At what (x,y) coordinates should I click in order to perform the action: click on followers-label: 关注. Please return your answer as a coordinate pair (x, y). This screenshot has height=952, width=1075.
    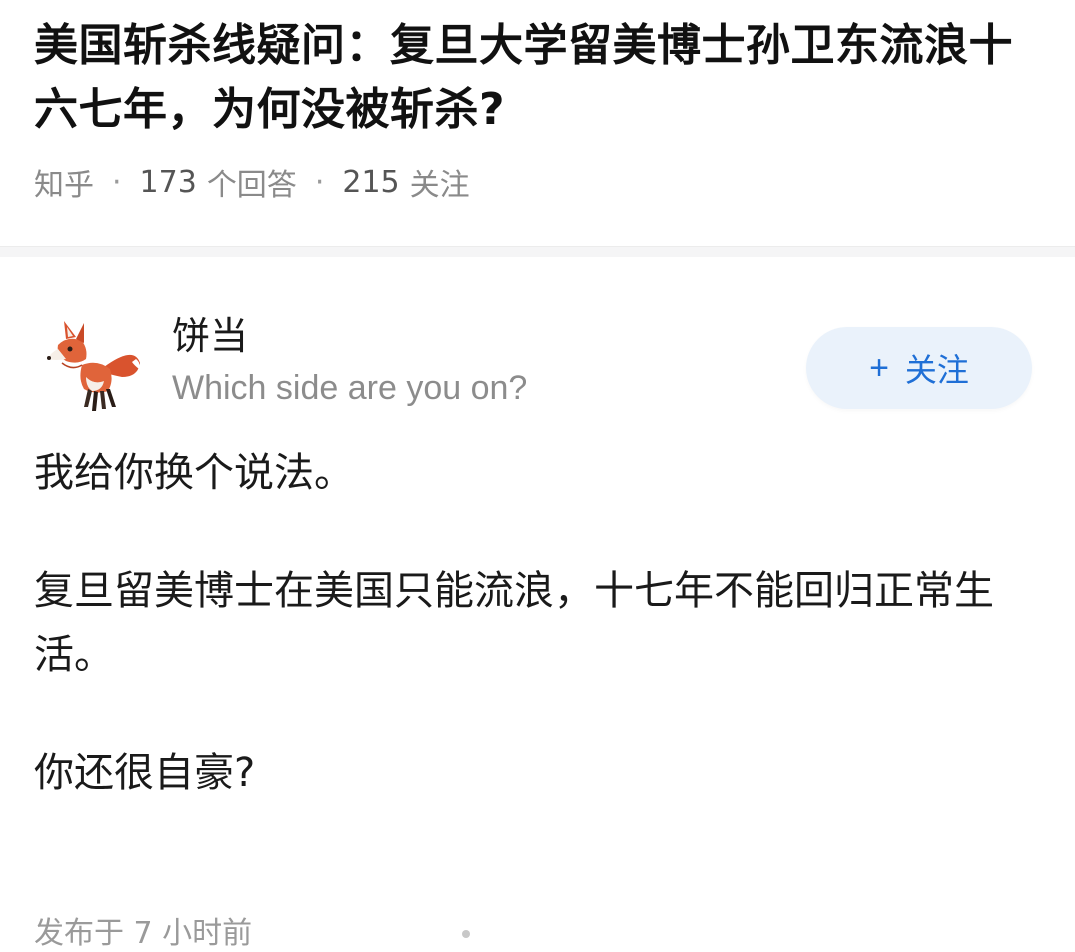
    Looking at the image, I should click on (440, 182).